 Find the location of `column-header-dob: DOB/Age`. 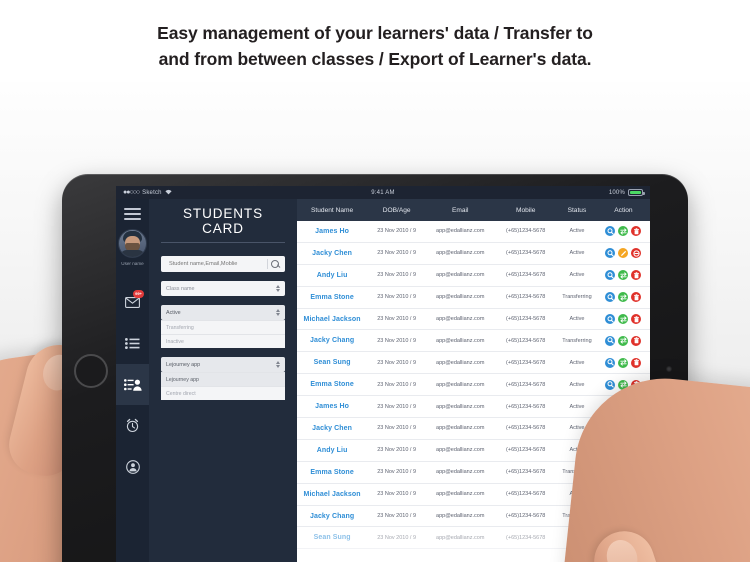

column-header-dob: DOB/Age is located at coordinates (396, 210).